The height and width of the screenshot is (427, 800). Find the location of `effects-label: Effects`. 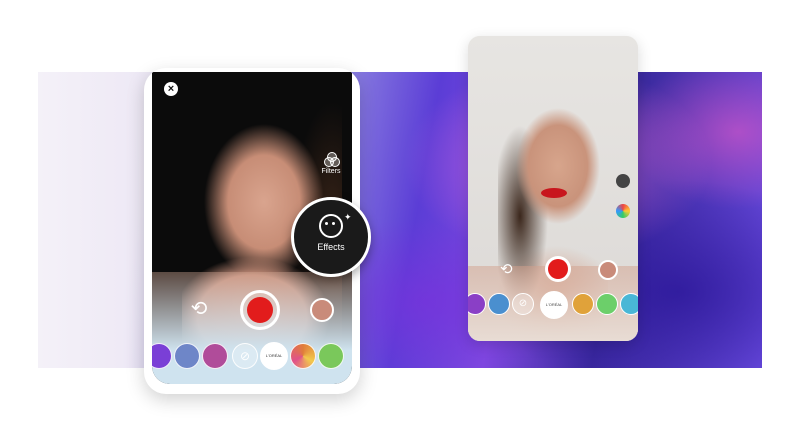

effects-label: Effects is located at coordinates (331, 247).